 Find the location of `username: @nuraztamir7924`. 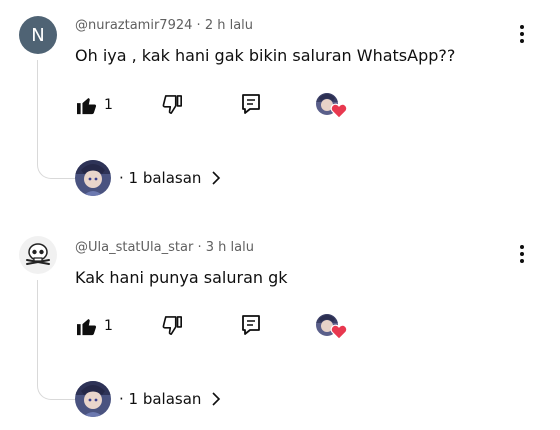

username: @nuraztamir7924 is located at coordinates (133, 25).